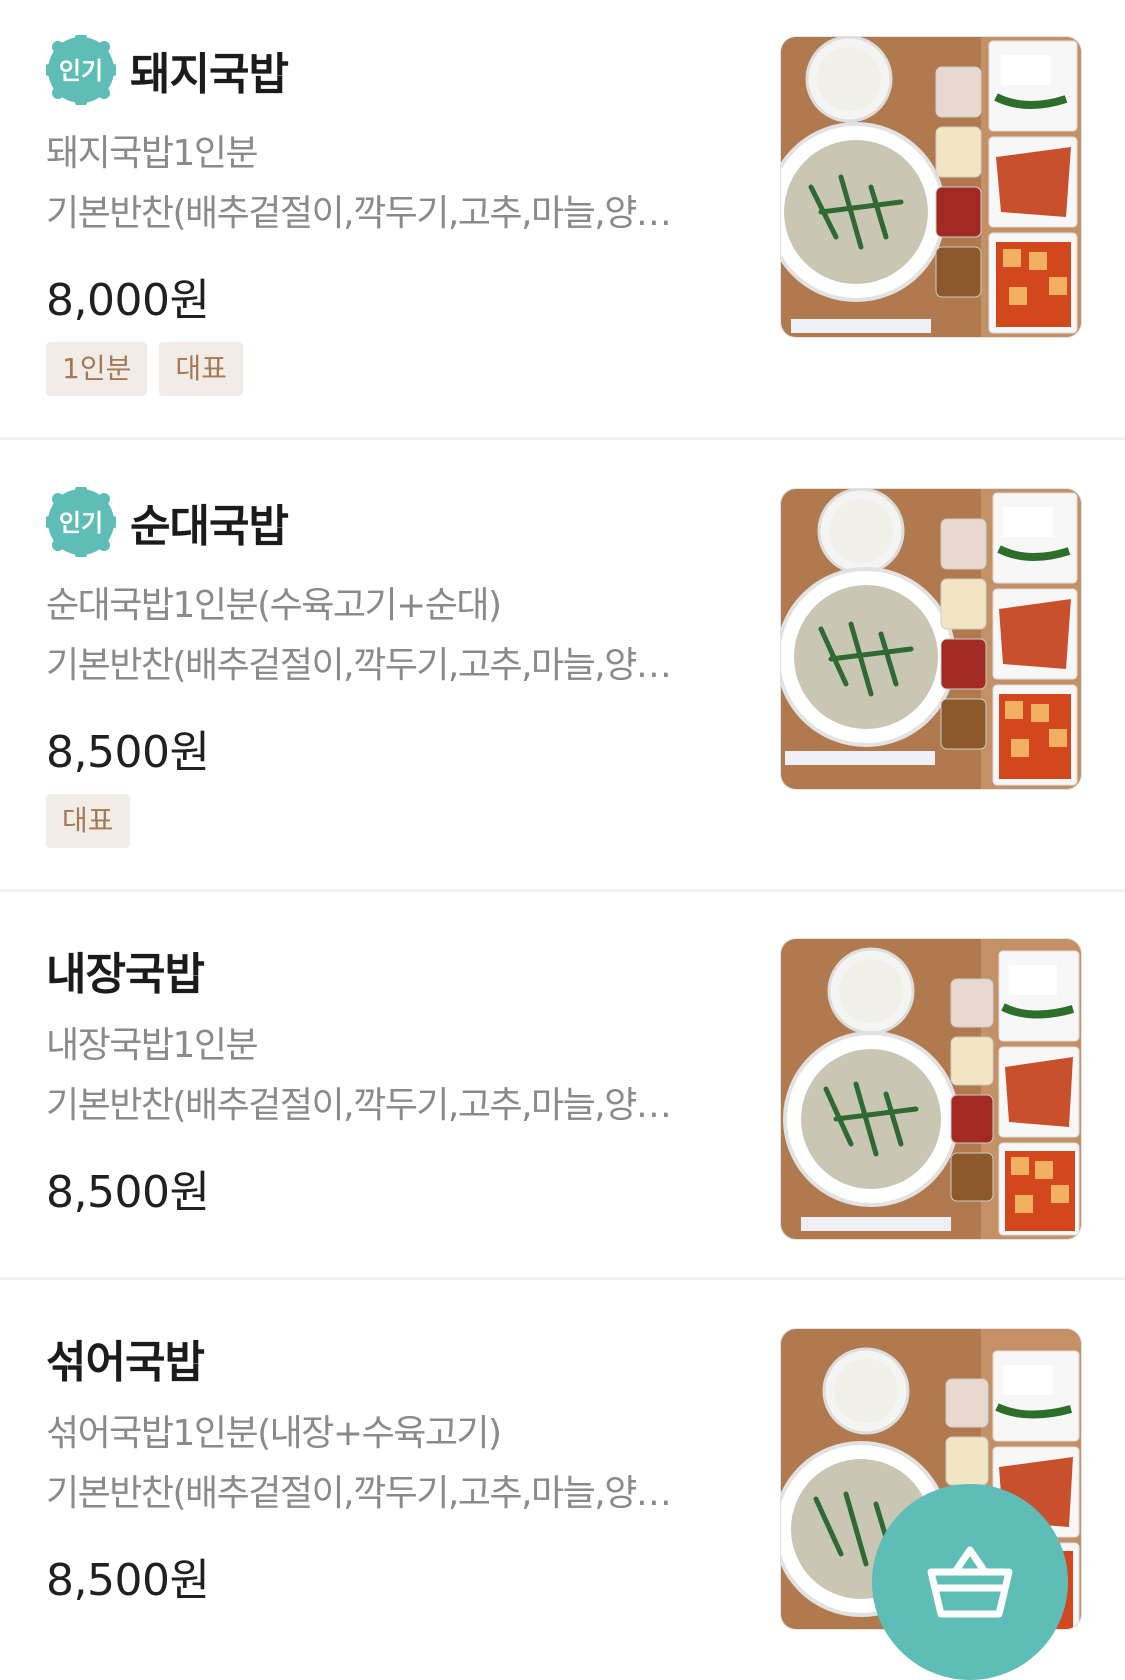 The height and width of the screenshot is (1680, 1125). I want to click on menu-item-description: 순대국밥1인분(수육고기+순대), so click(274, 605).